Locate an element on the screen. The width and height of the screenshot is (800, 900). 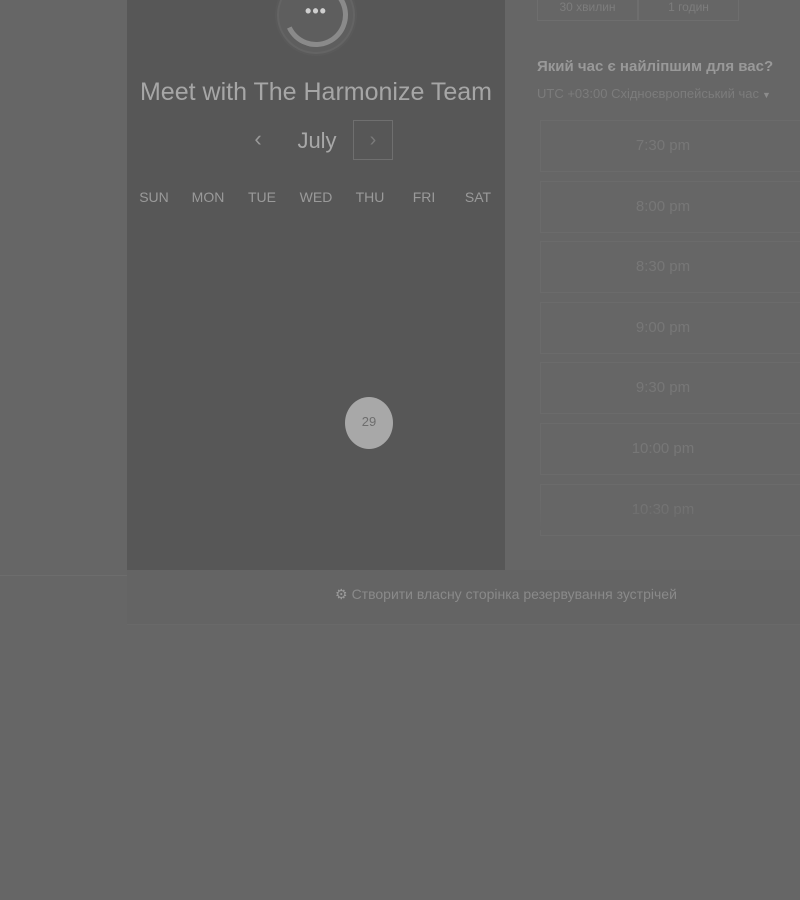
weekday-tue: TUE is located at coordinates (262, 197).